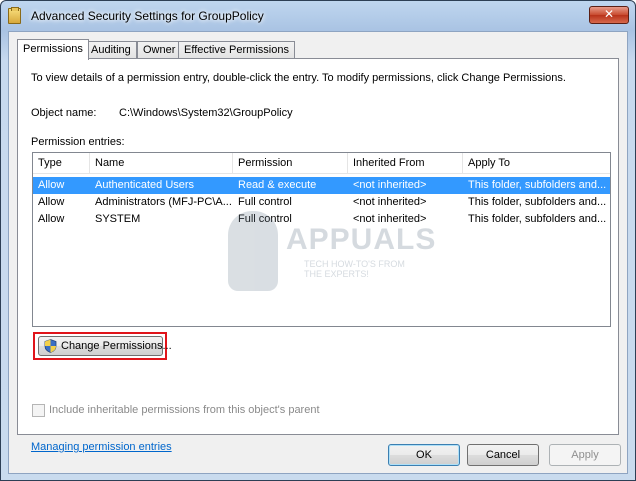  Describe the element at coordinates (159, 49) in the screenshot. I see `tab-owner: Owner` at that location.